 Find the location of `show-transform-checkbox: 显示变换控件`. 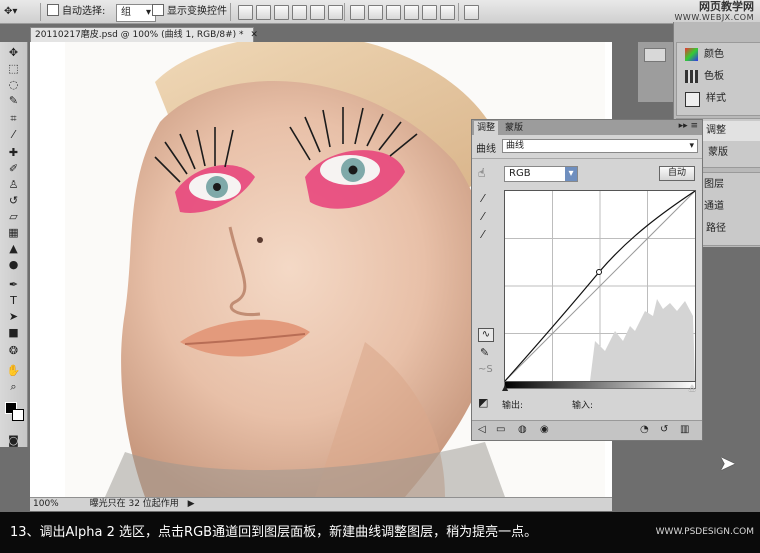

show-transform-checkbox: 显示变换控件 is located at coordinates (189, 12).